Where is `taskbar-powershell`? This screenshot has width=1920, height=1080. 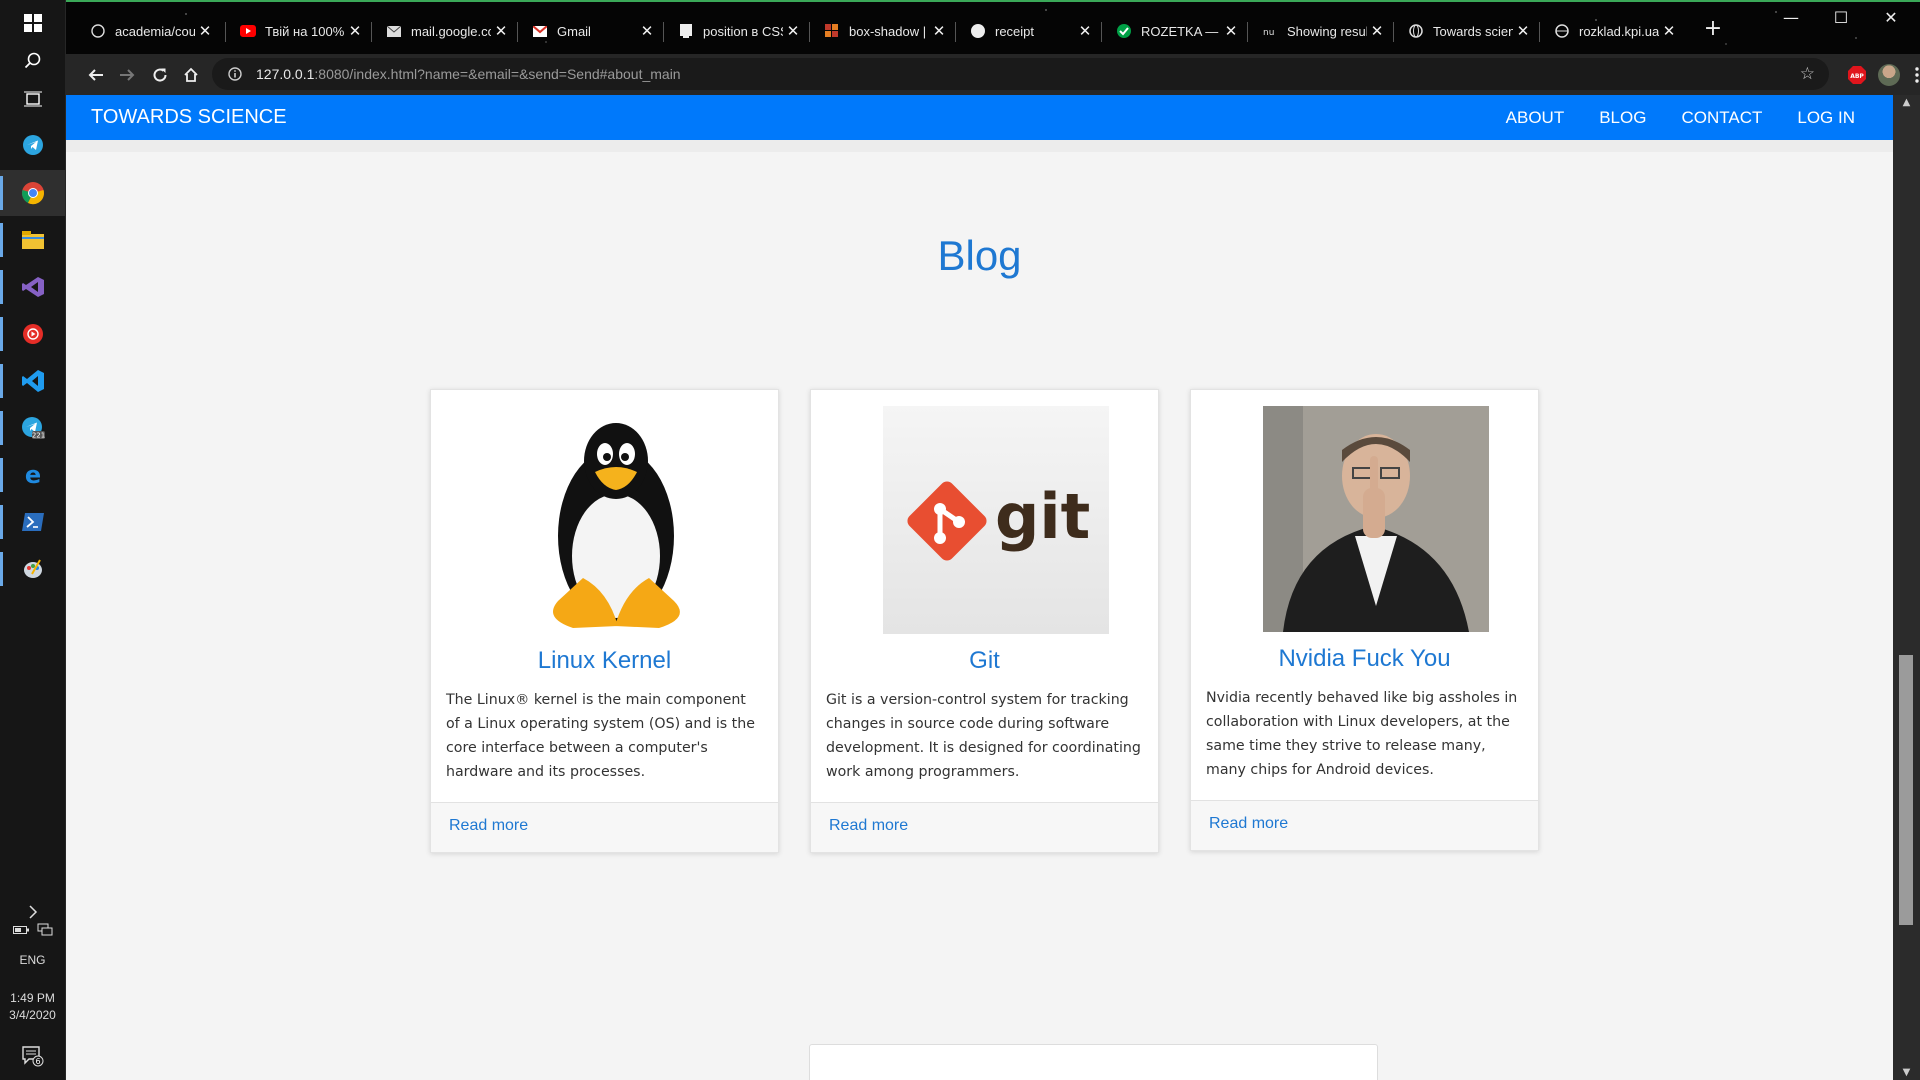 taskbar-powershell is located at coordinates (32, 522).